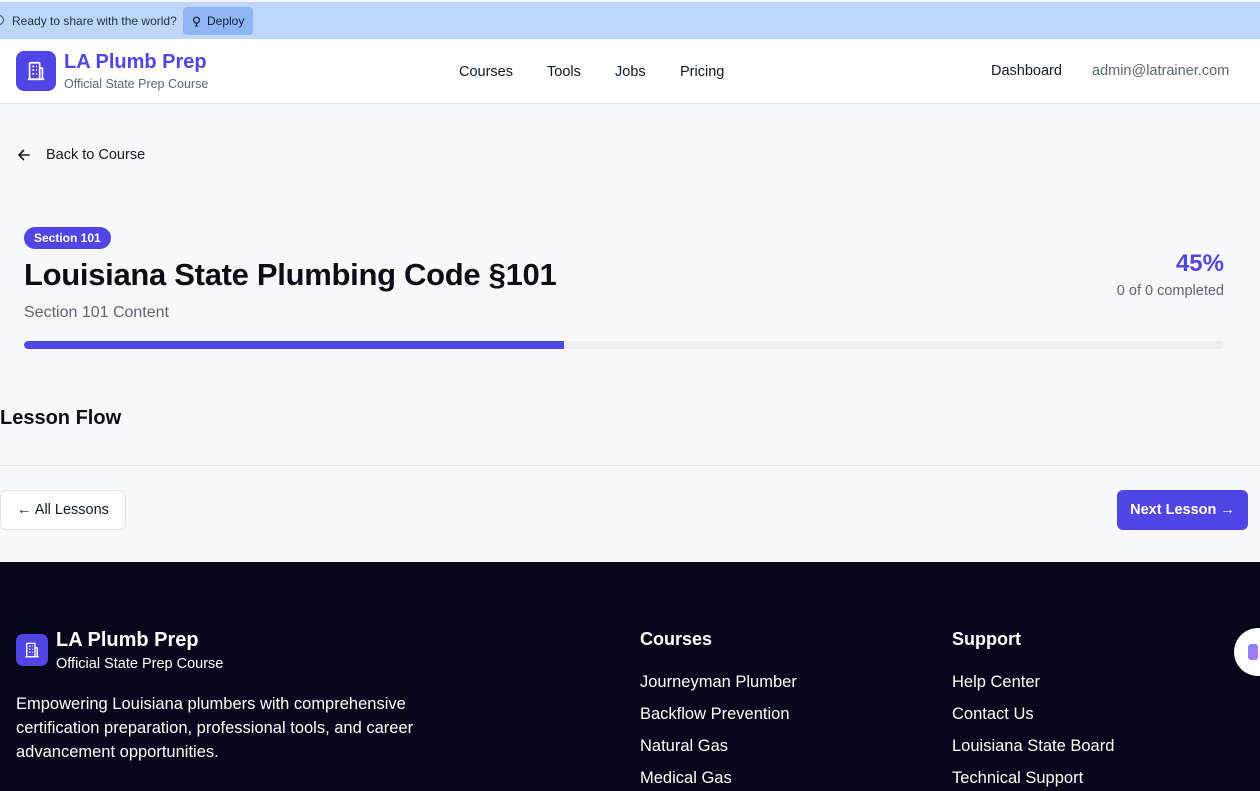 The width and height of the screenshot is (1260, 791). Describe the element at coordinates (196, 21) in the screenshot. I see `deploy-icon` at that location.